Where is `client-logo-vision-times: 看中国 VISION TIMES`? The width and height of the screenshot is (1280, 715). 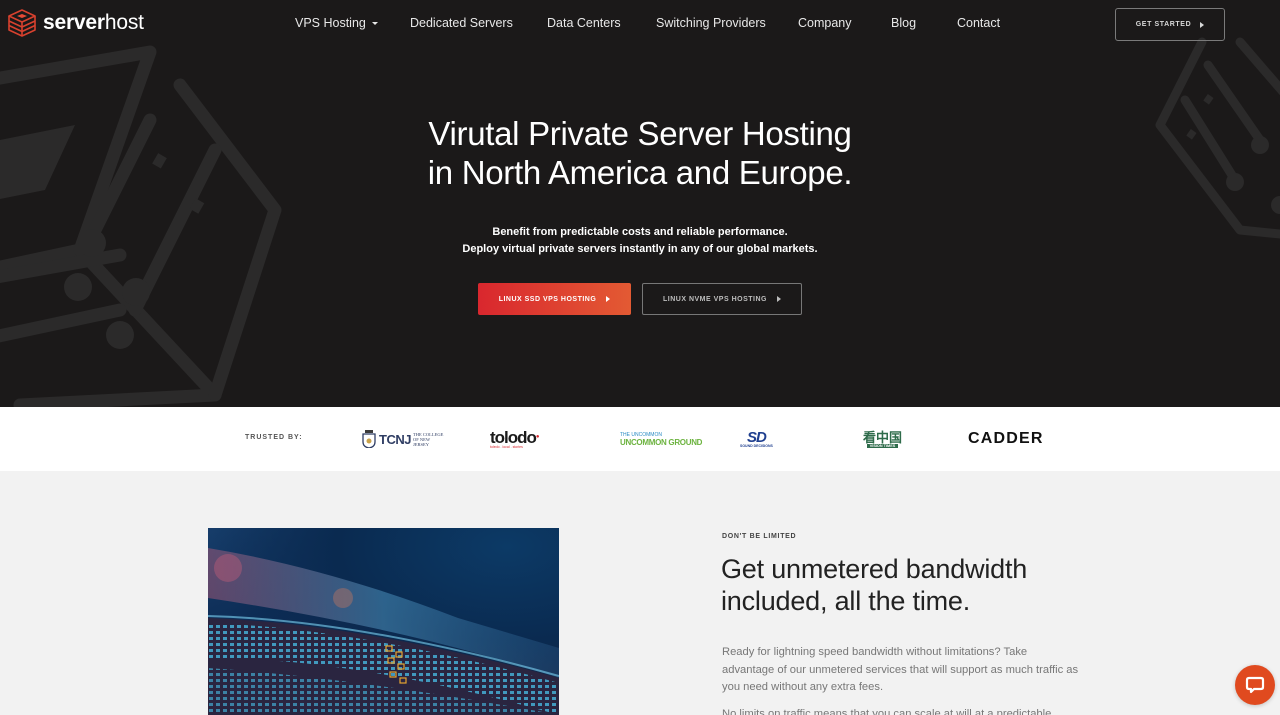 client-logo-vision-times: 看中国 VISION TIMES is located at coordinates (882, 439).